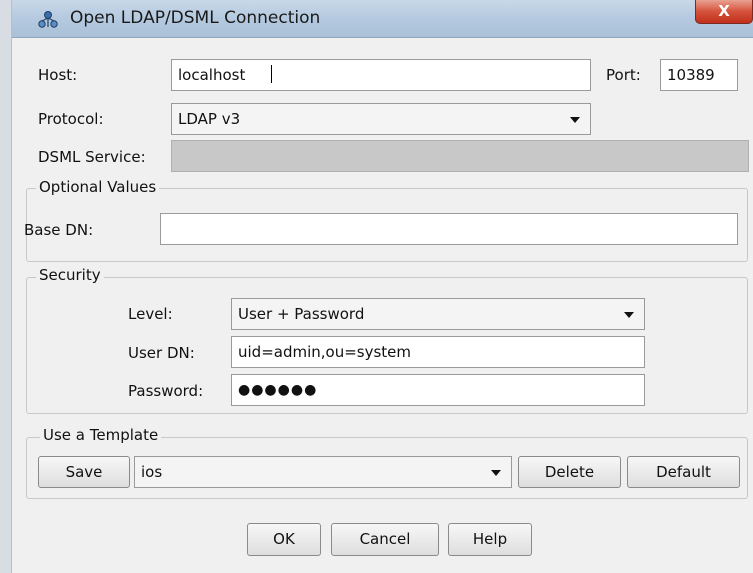 Image resolution: width=753 pixels, height=573 pixels. I want to click on dsml-service-input, so click(460, 156).